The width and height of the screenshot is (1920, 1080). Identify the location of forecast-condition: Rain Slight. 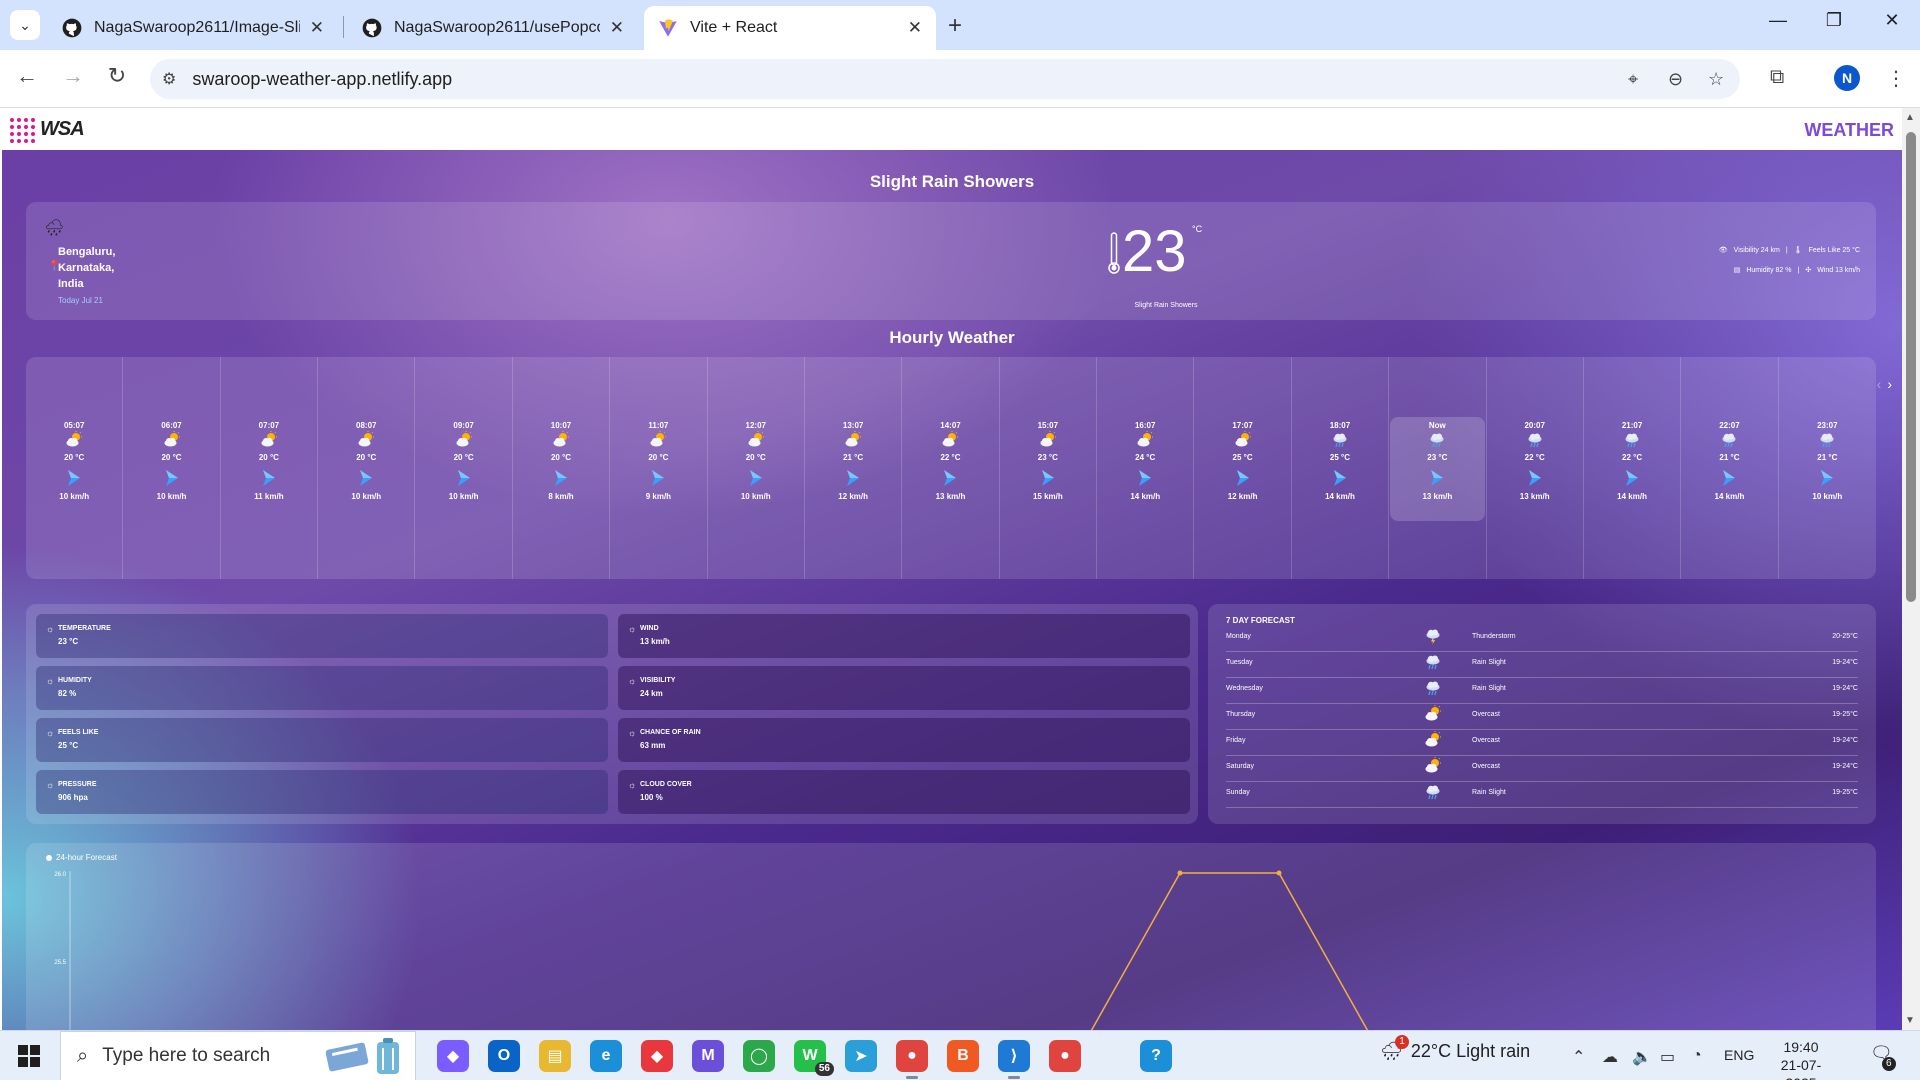
(1489, 688).